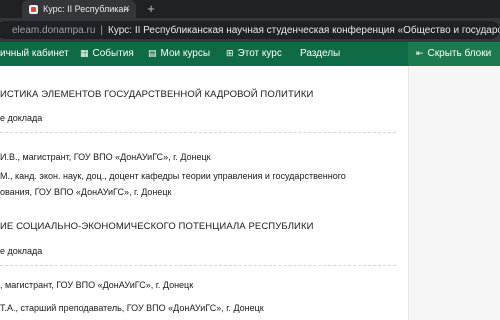  What do you see at coordinates (454, 193) in the screenshot?
I see `blocks-sidebar` at bounding box center [454, 193].